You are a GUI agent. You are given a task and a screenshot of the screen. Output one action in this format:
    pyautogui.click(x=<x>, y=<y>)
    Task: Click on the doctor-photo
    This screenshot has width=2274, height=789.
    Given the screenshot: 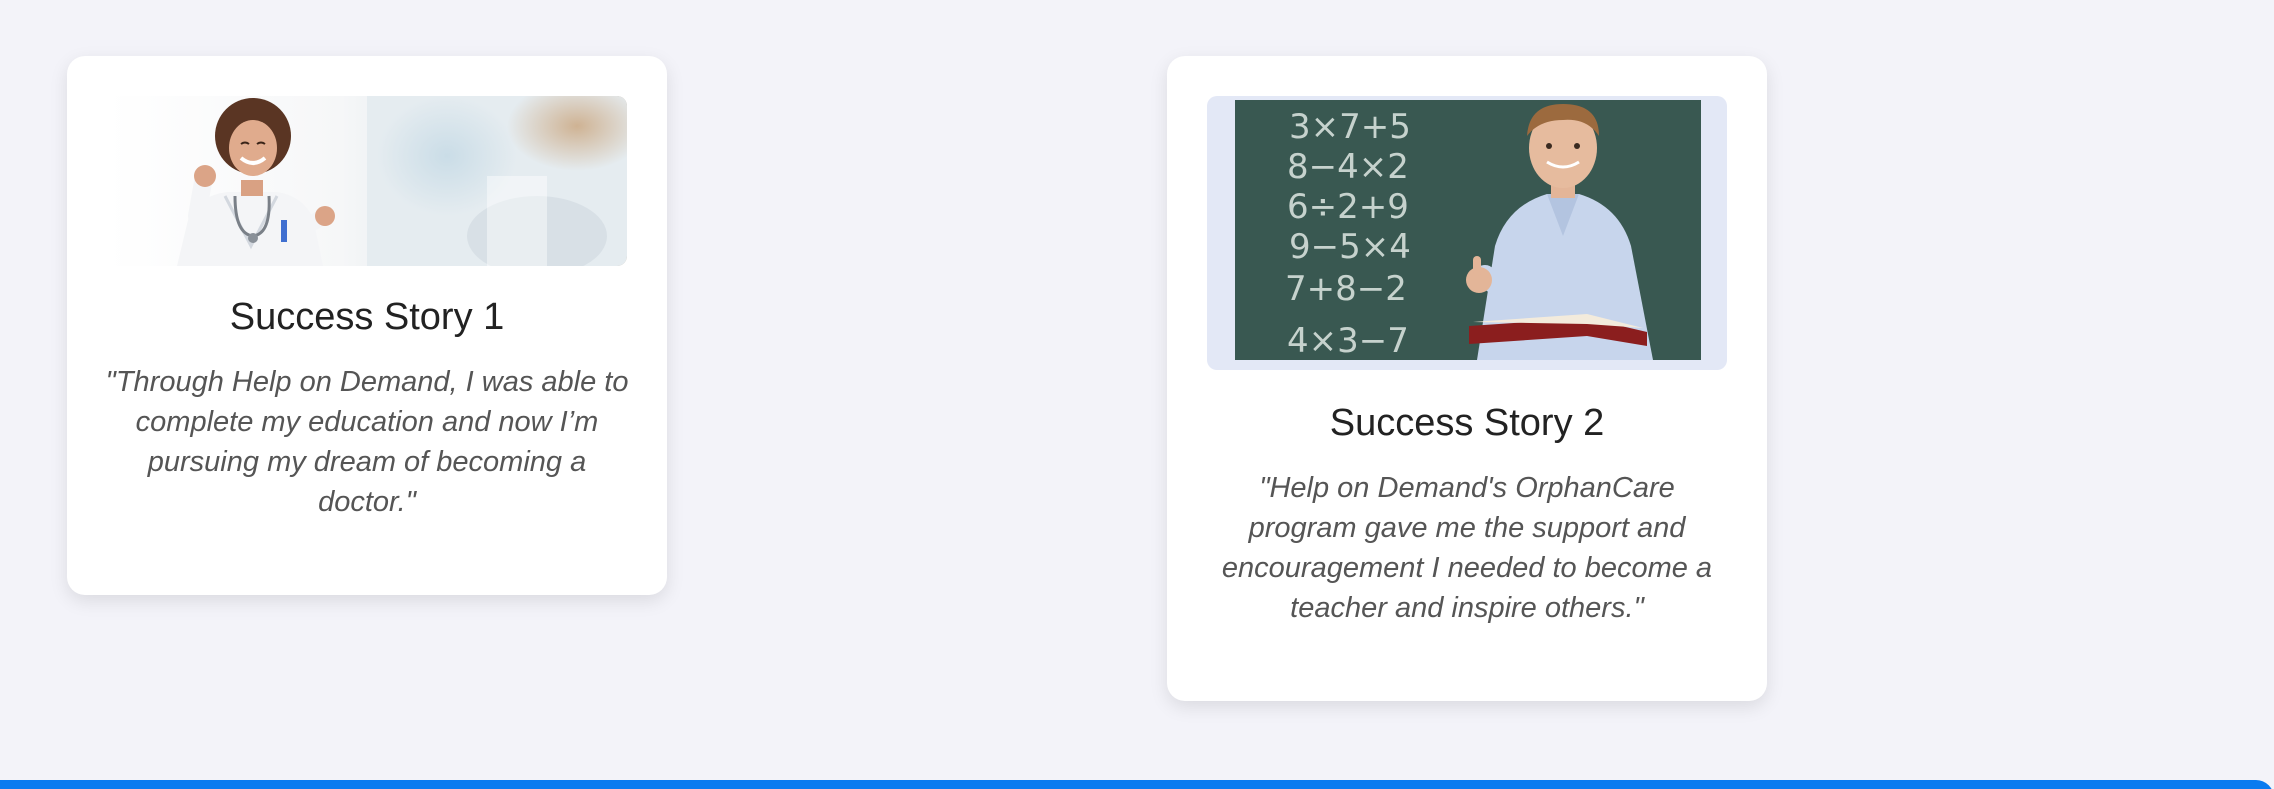 What is the action you would take?
    pyautogui.click(x=367, y=181)
    